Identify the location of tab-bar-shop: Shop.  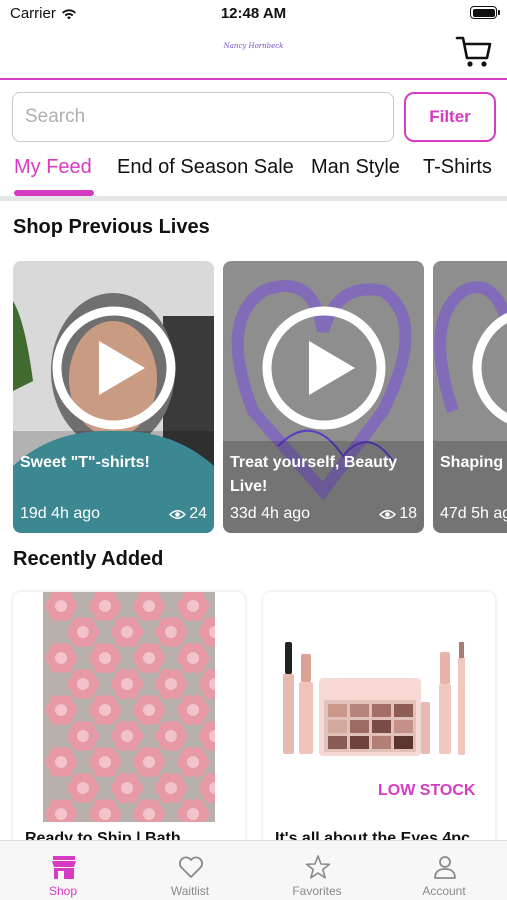
(63, 870).